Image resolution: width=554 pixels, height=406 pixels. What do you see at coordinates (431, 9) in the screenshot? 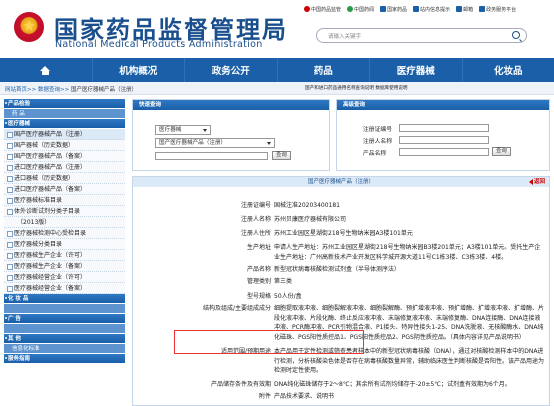
I see `top-link-4: 站内信息提示` at bounding box center [431, 9].